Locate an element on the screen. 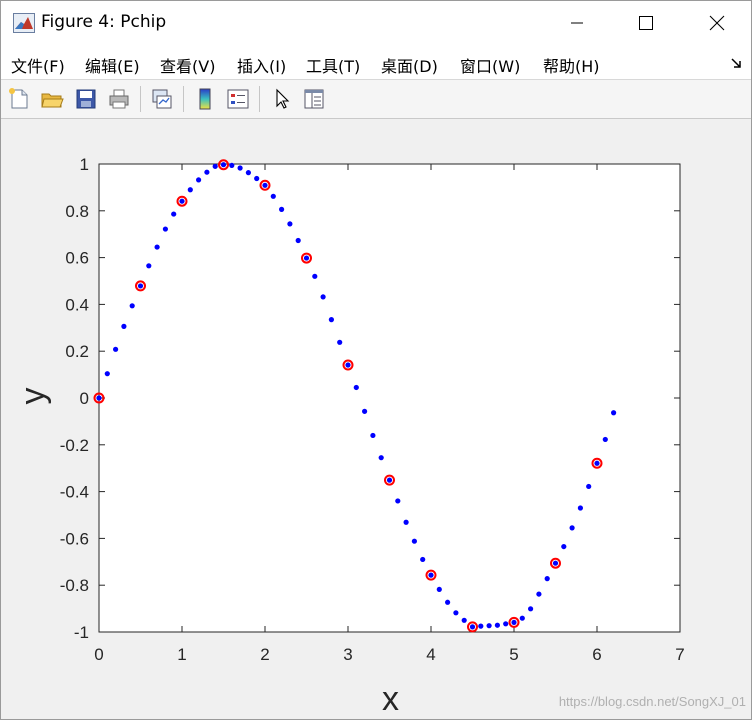  menu-window: 窗口(W) is located at coordinates (490, 65).